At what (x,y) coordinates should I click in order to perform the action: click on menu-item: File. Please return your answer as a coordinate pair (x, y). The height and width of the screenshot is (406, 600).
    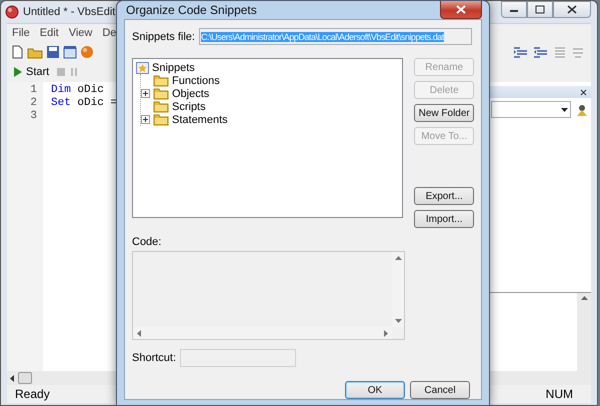
    Looking at the image, I should click on (21, 33).